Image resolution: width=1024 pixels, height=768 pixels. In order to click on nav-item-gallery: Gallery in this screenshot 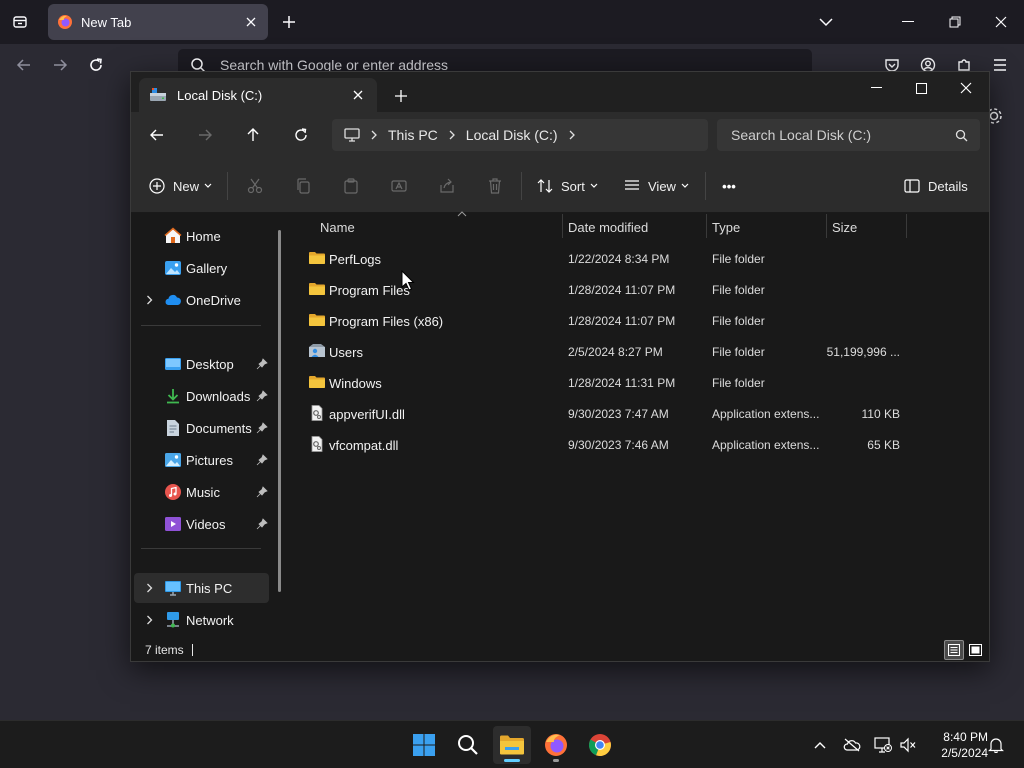, I will do `click(201, 268)`.